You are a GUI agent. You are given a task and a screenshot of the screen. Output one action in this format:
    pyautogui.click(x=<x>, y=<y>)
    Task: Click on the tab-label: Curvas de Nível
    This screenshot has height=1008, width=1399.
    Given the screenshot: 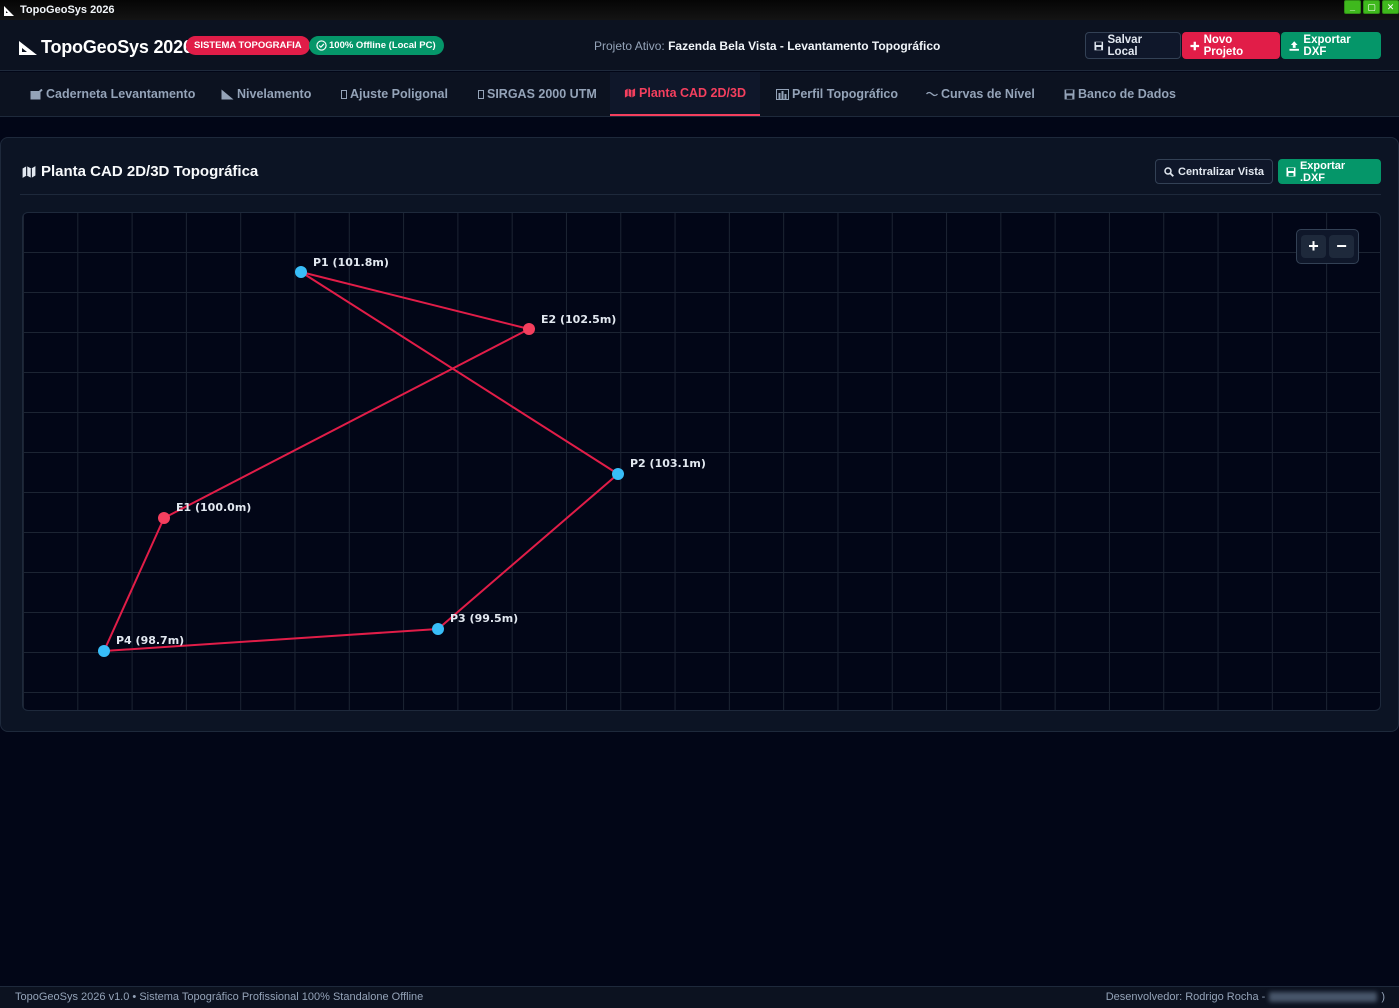 What is the action you would take?
    pyautogui.click(x=988, y=93)
    